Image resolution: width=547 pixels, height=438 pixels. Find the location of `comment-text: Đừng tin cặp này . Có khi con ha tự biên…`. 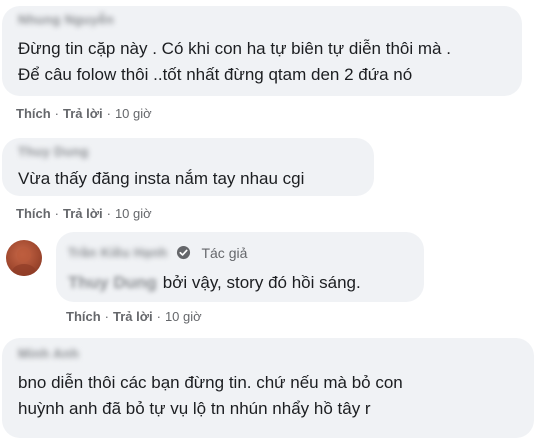

comment-text: Đừng tin cặp này . Có khi con ha tự biên… is located at coordinates (234, 48).